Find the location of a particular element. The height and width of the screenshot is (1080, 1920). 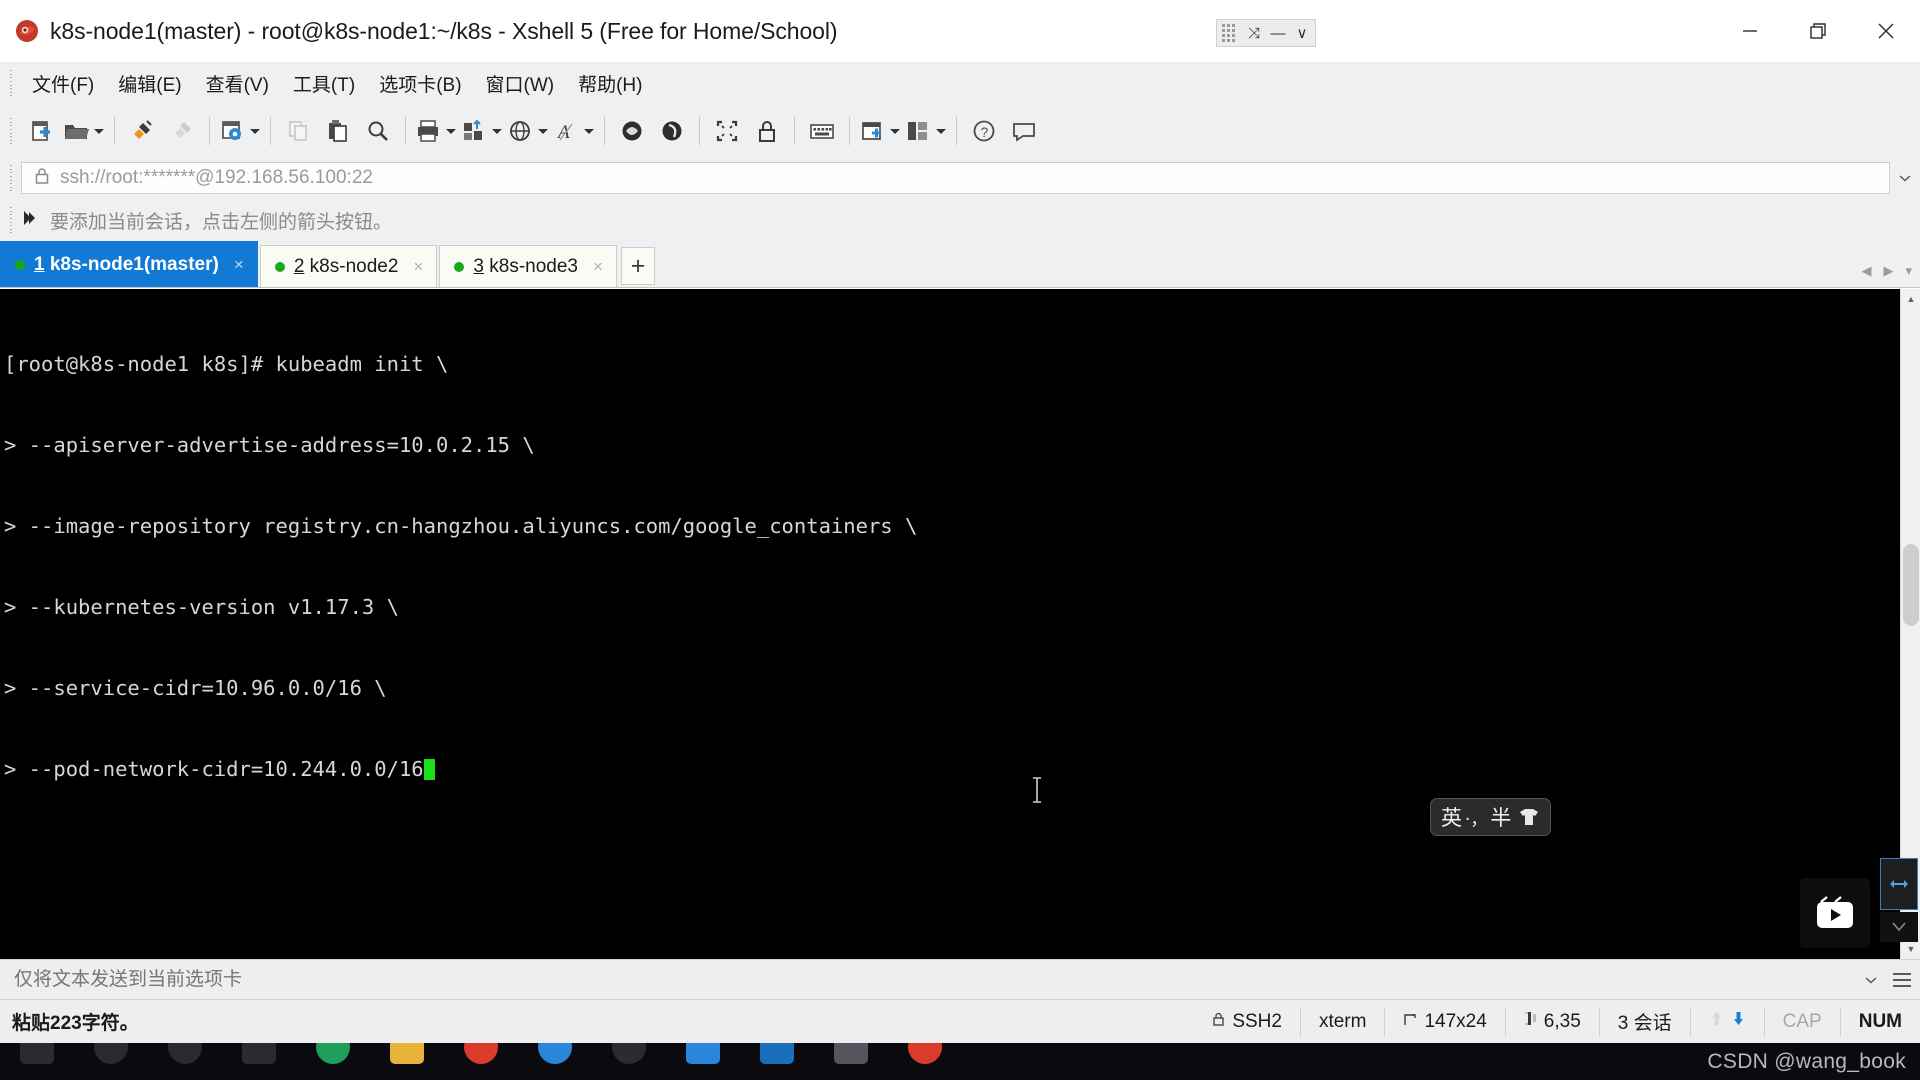

send-dropdown-button is located at coordinates (1871, 980).